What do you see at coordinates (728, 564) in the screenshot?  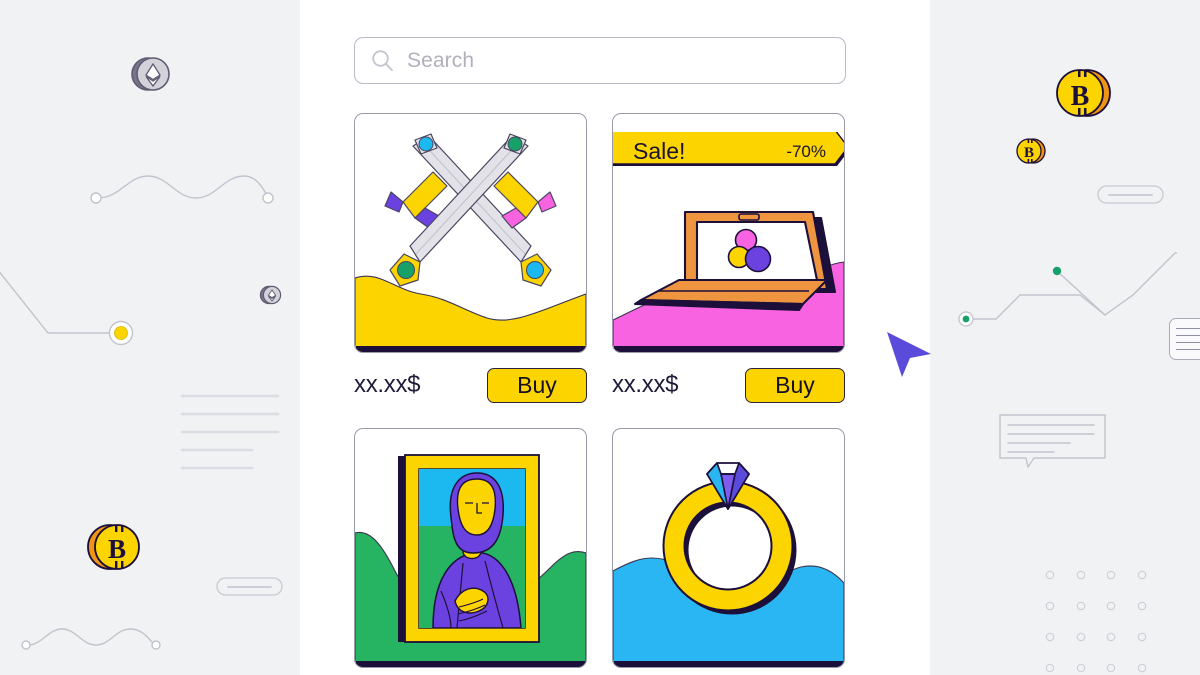 I see `diamond-ring-illustration` at bounding box center [728, 564].